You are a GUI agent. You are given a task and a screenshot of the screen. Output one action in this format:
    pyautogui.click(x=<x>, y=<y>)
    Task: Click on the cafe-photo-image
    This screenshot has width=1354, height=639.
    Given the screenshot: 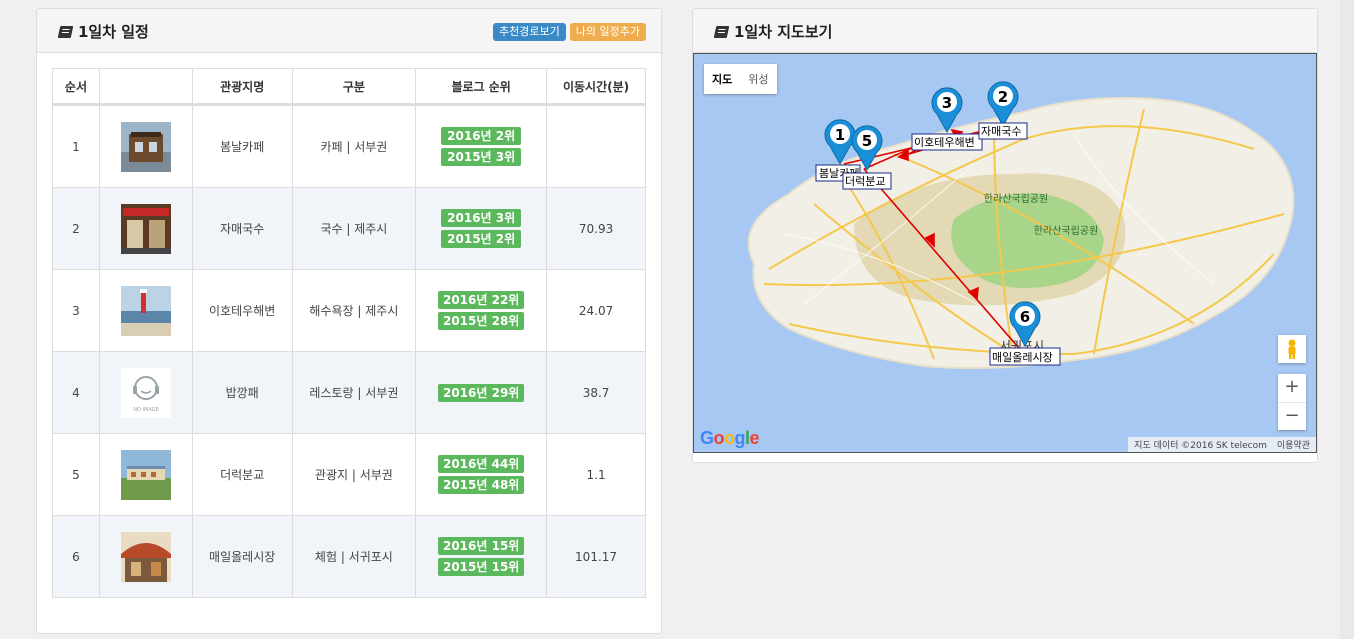 What is the action you would take?
    pyautogui.click(x=145, y=146)
    